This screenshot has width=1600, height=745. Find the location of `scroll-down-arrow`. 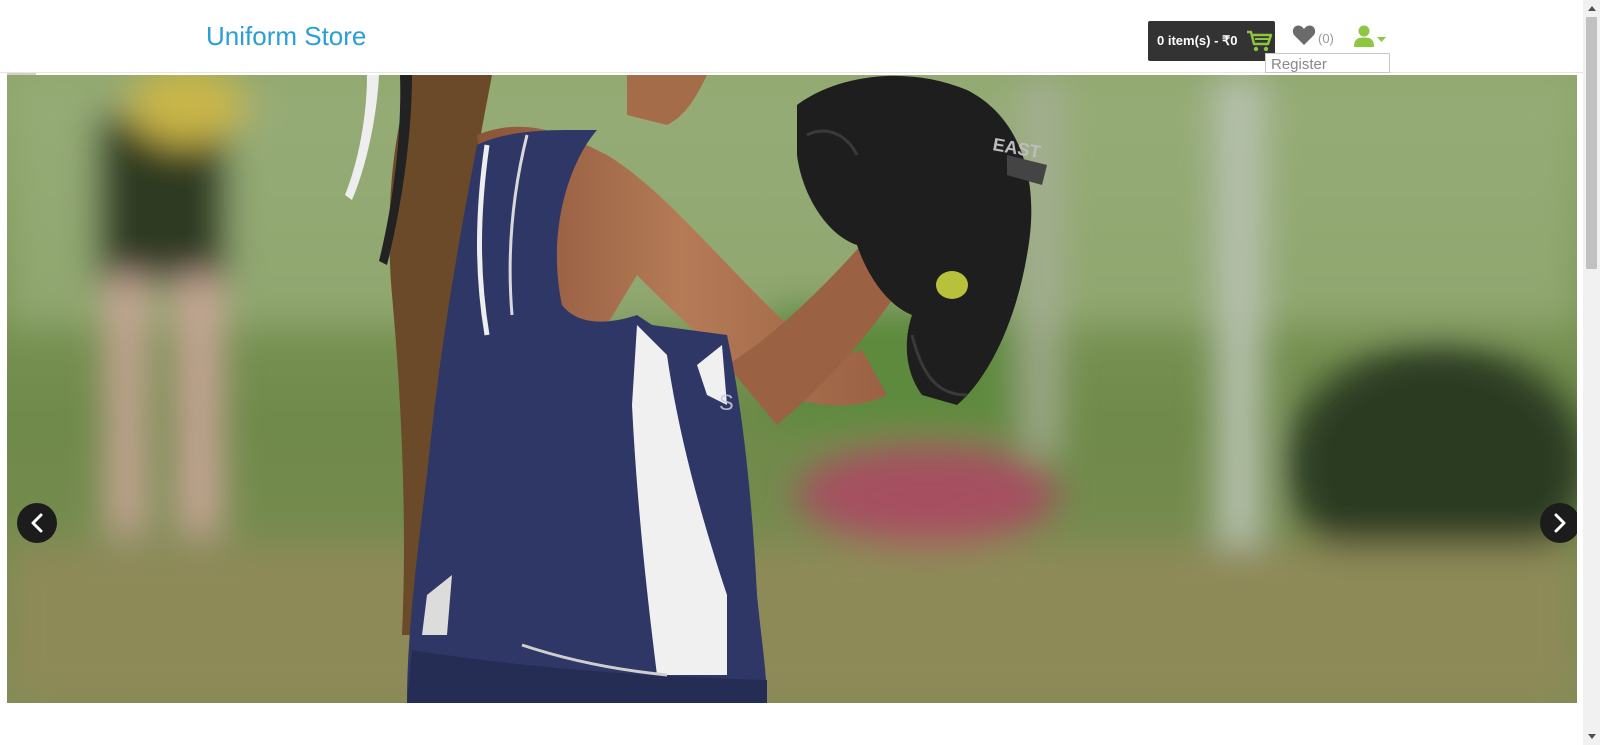

scroll-down-arrow is located at coordinates (1591, 736).